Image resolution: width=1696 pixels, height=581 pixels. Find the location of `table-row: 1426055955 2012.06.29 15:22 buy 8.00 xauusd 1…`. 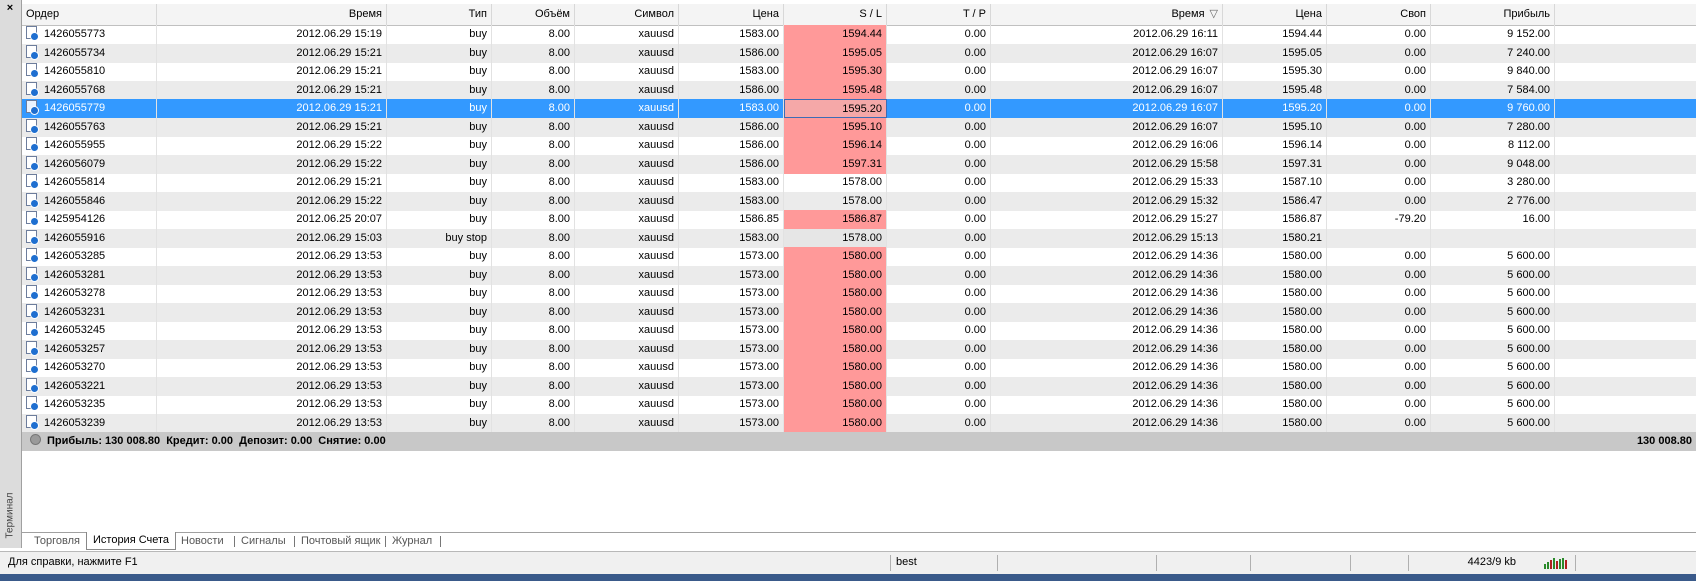

table-row: 1426055955 2012.06.29 15:22 buy 8.00 xauusd 1… is located at coordinates (859, 145).